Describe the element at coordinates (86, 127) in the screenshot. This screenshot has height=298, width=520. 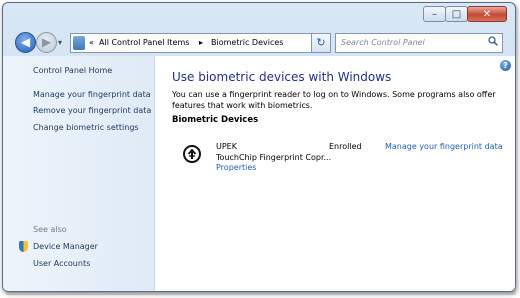
I see `change-biometric-settings-link: Change biometric settings` at that location.